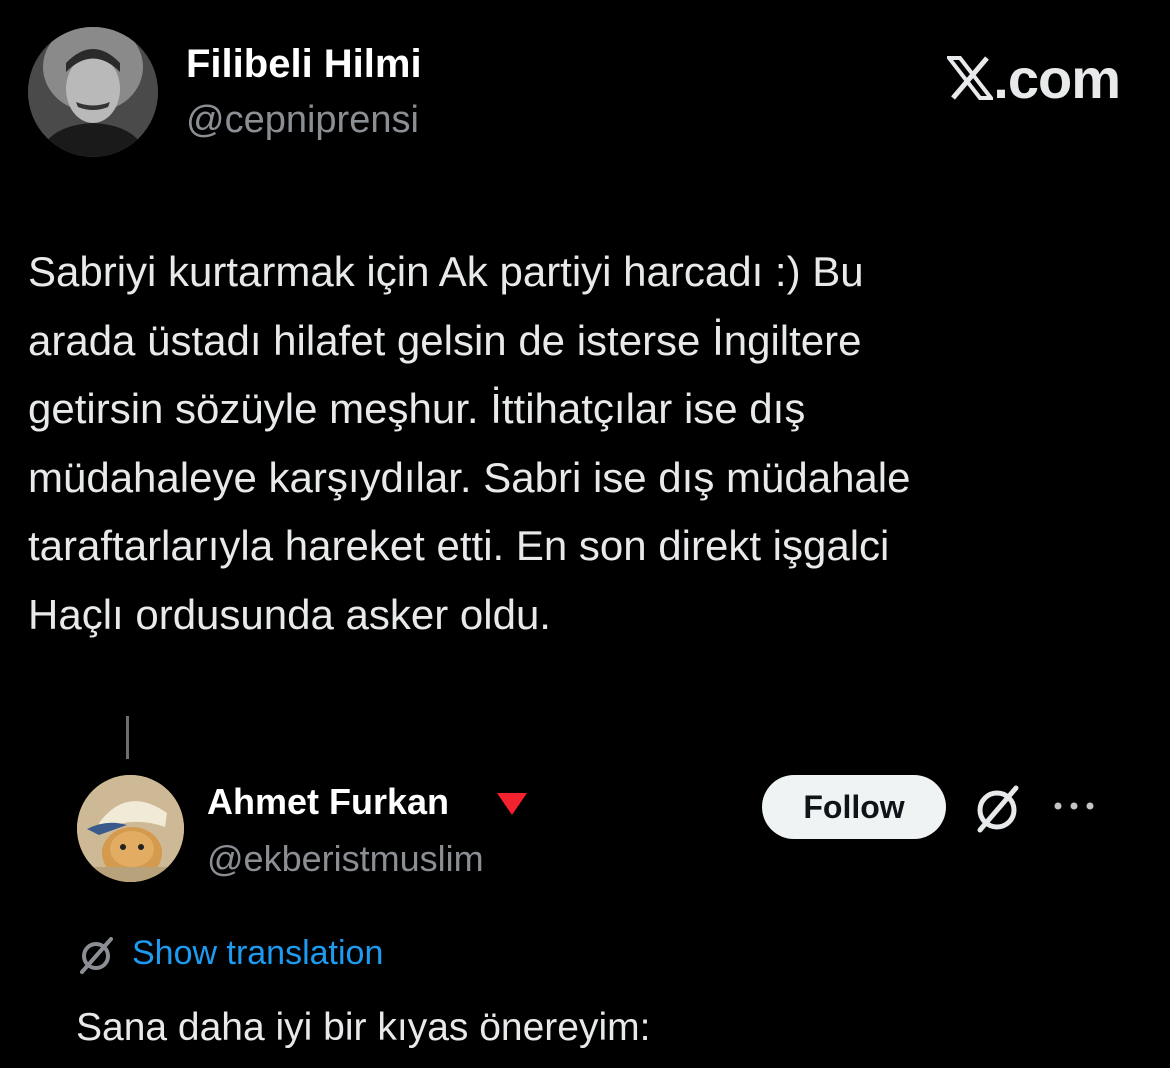  I want to click on avatar-cat-image, so click(130, 828).